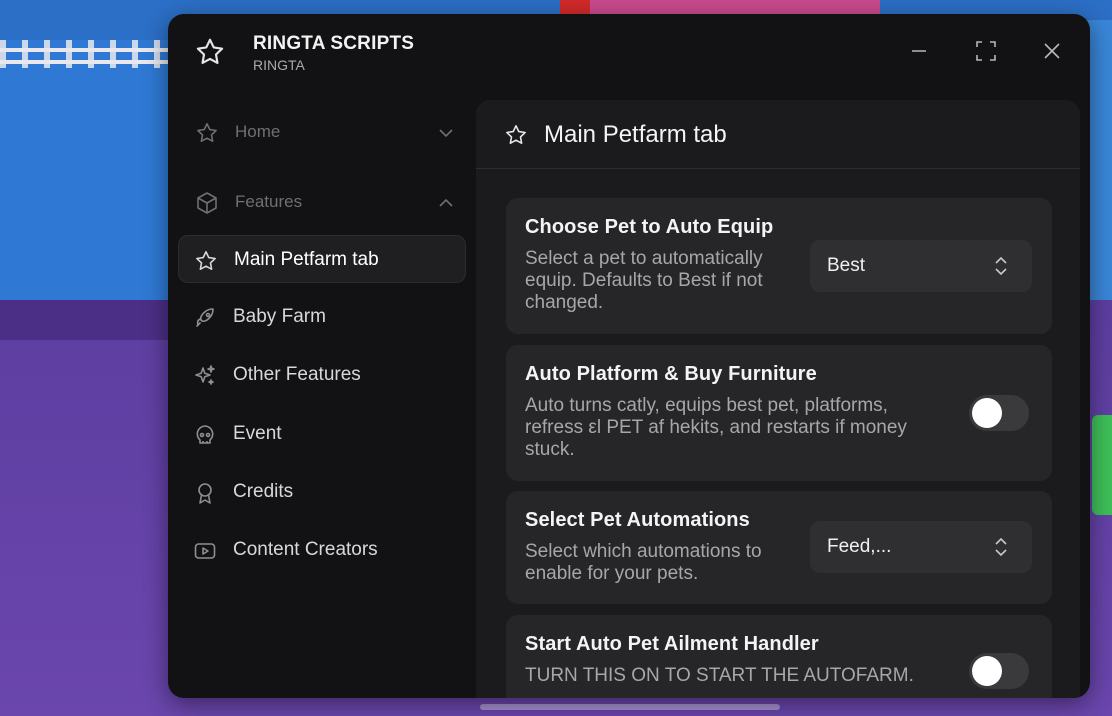 The image size is (1112, 716). I want to click on setting-title: Select Pet Automations, so click(637, 520).